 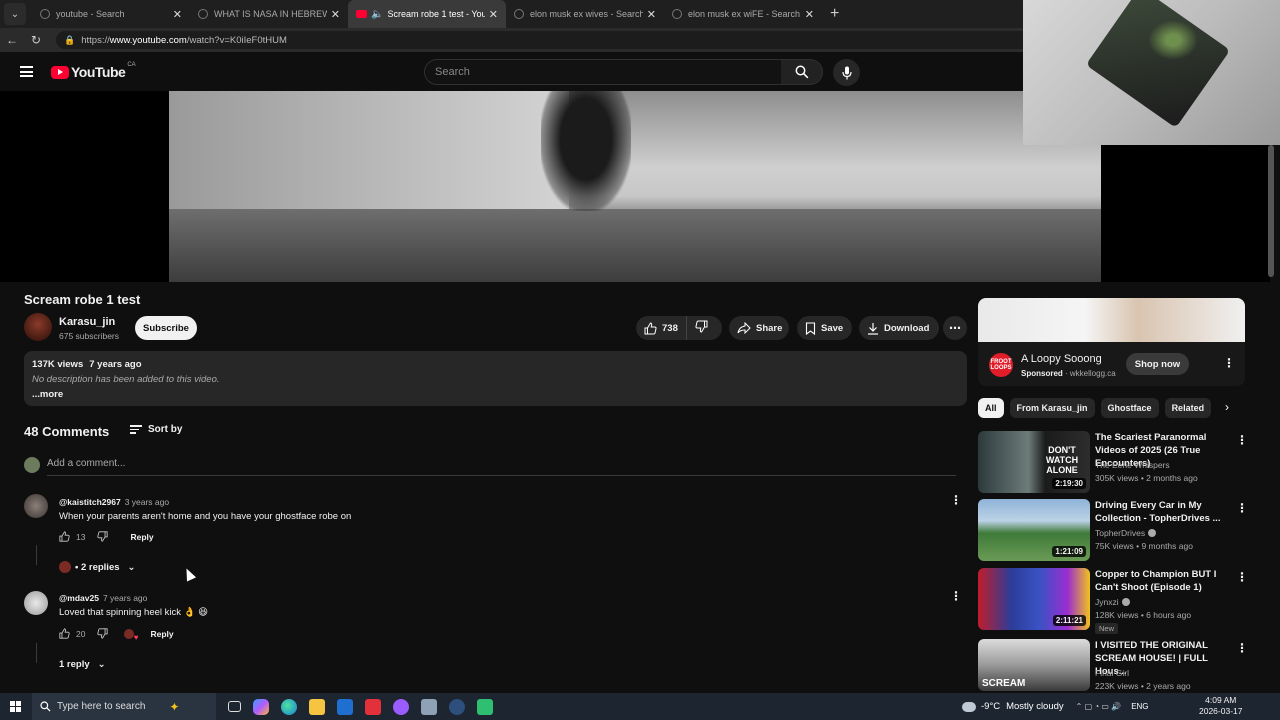 I want to click on browser-tab-5: elon musk ex wiFE - Search Images ✕, so click(x=743, y=14).